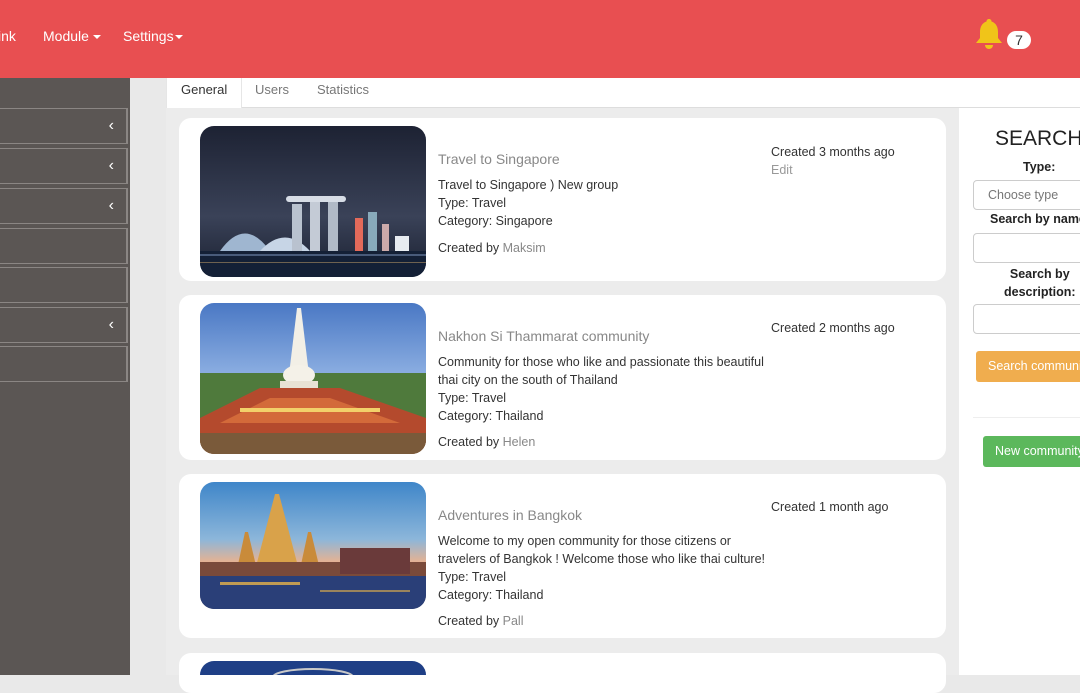  Describe the element at coordinates (1040, 292) in the screenshot. I see `label-line: description:` at that location.